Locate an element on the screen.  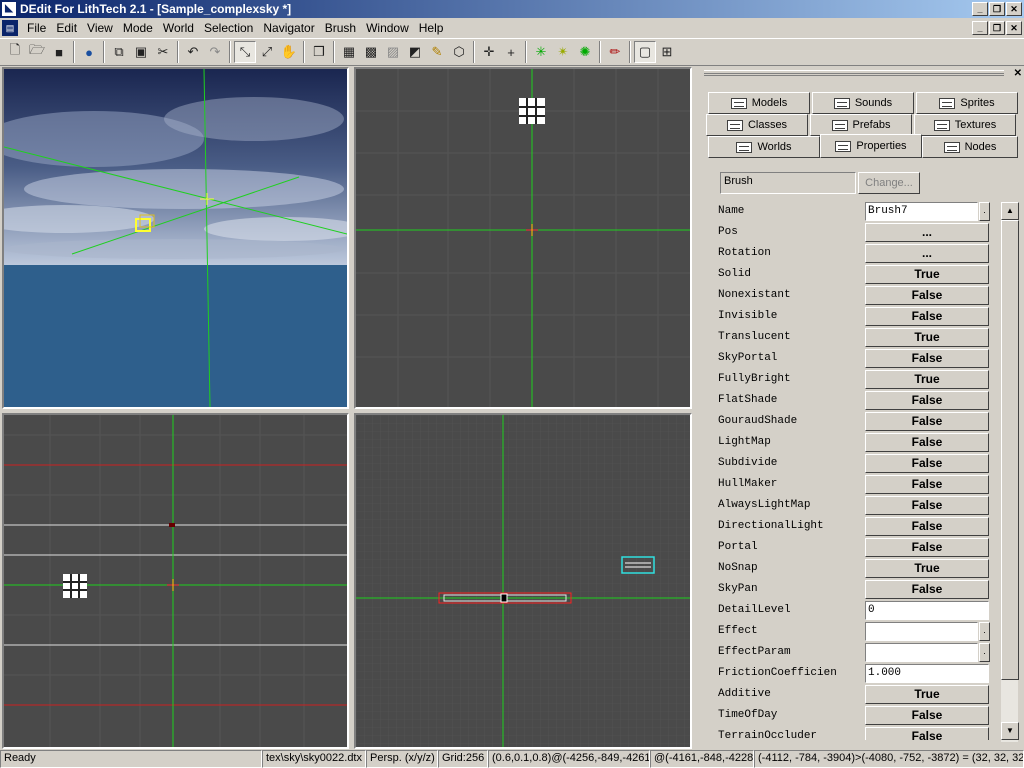
property-value-field: 1.000 is located at coordinates (927, 673).